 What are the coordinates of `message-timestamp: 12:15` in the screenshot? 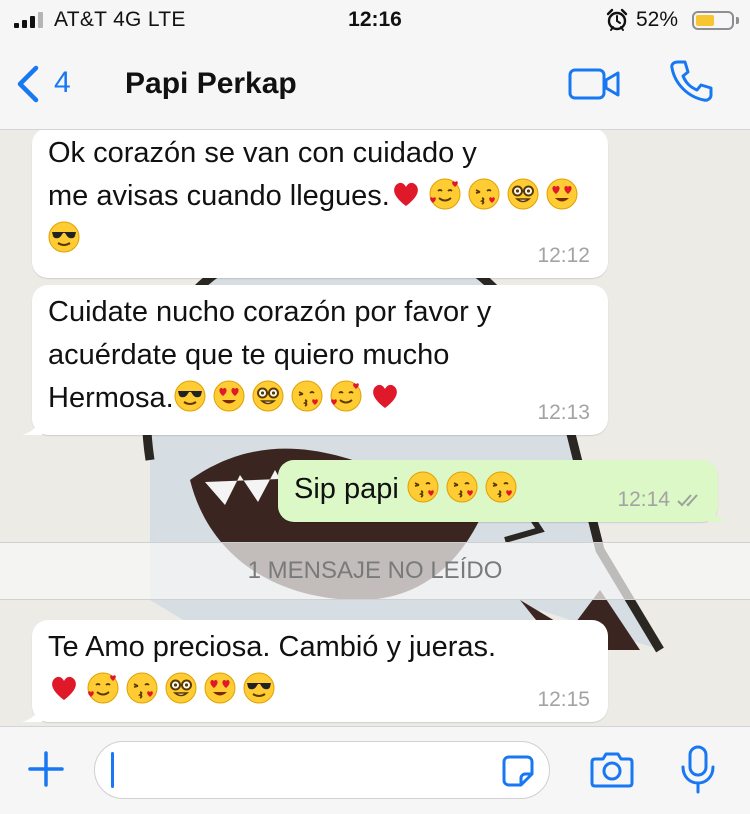 It's located at (563, 699).